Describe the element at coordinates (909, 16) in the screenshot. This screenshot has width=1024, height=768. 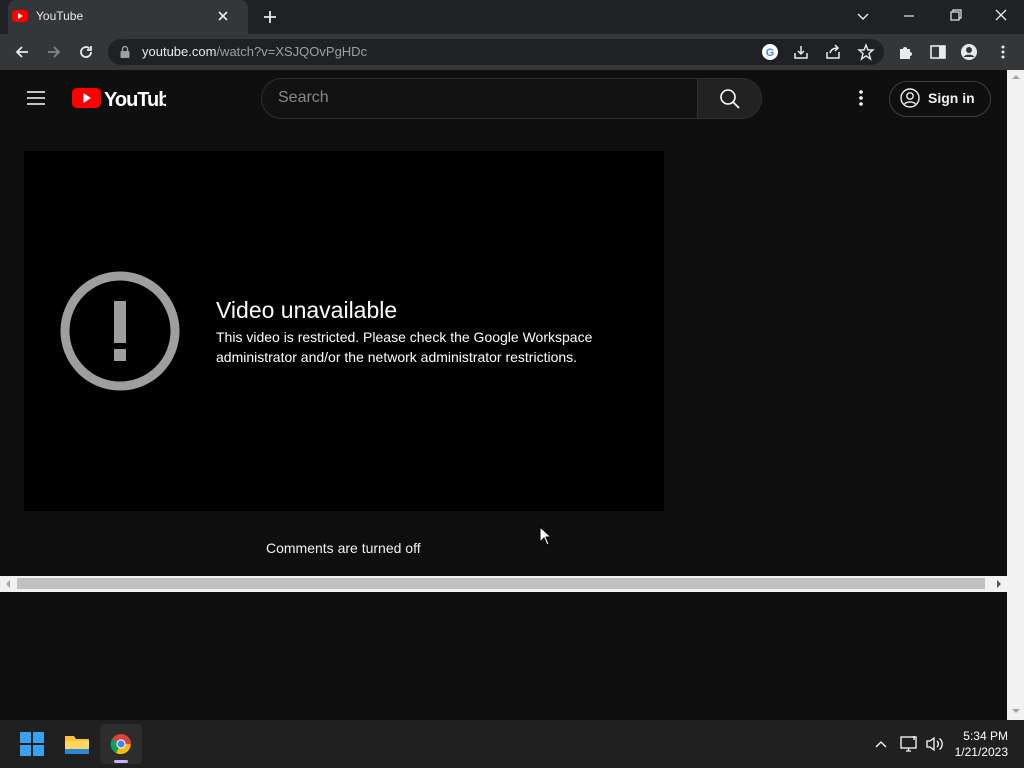
I see `minimize-icon` at that location.